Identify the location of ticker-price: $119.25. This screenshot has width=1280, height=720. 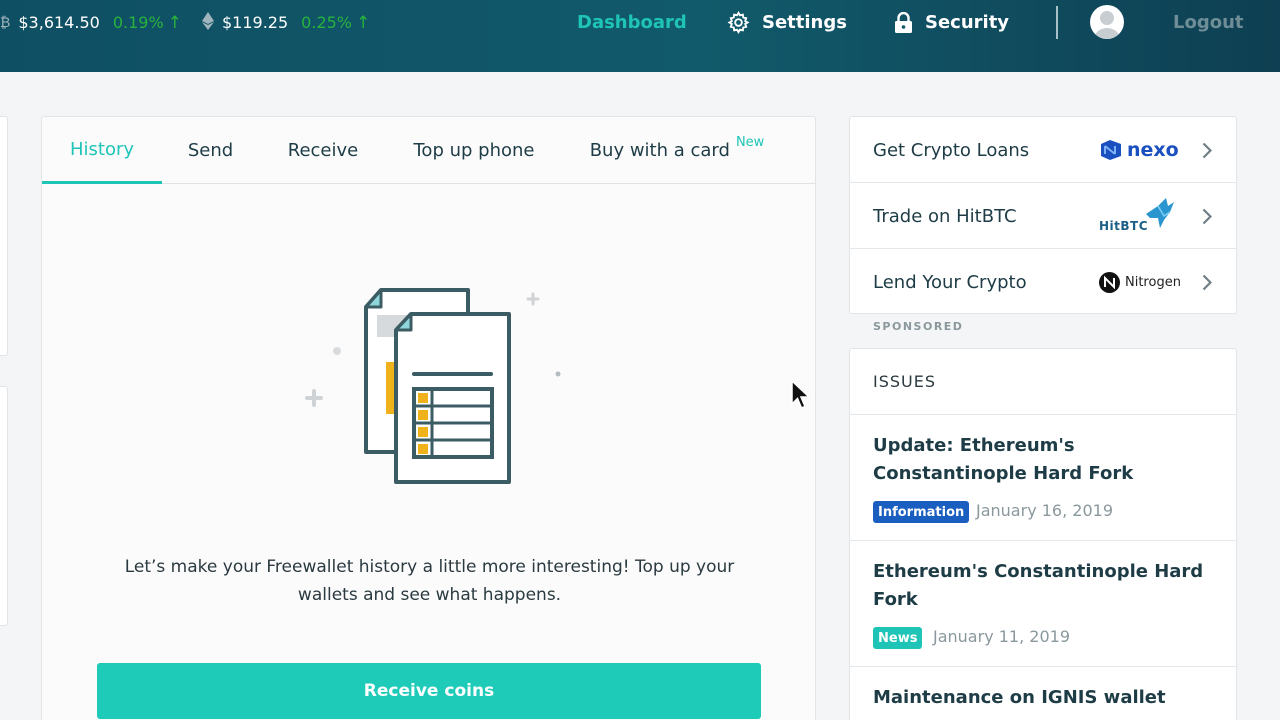
(255, 22).